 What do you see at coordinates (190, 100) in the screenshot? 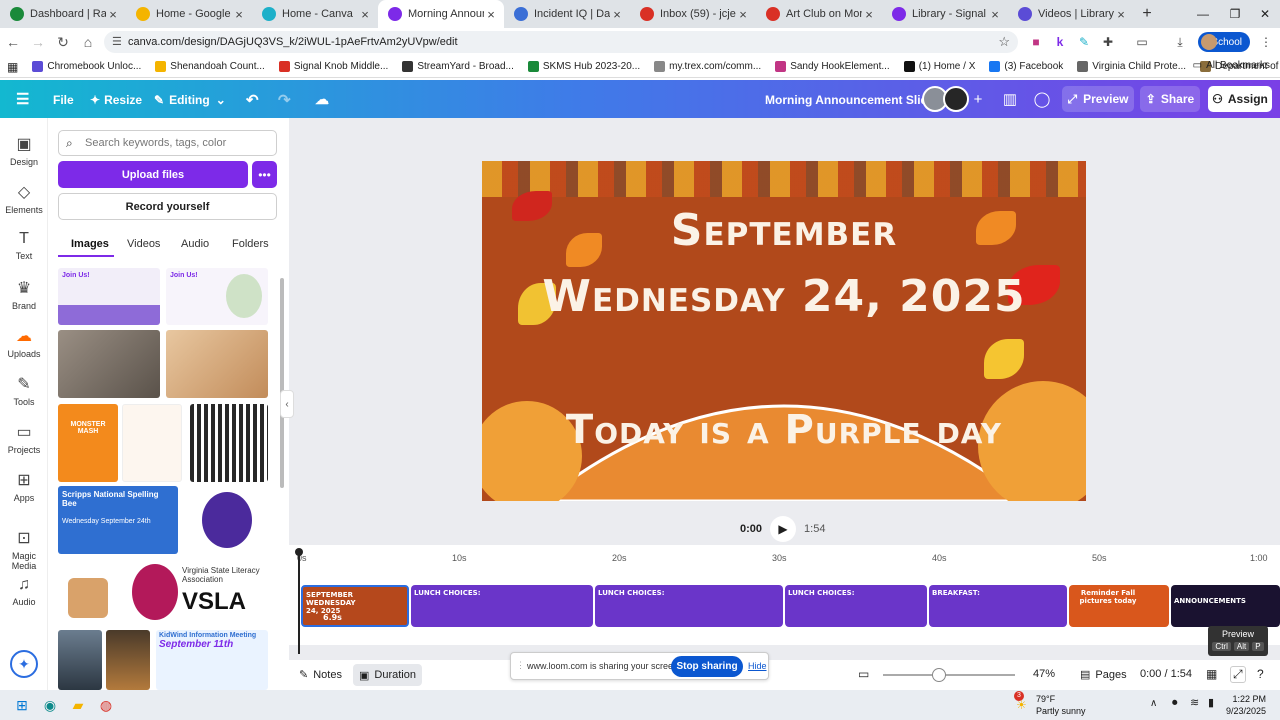
I see `editing-mode-dropdown: ✎ Editing ⌄` at bounding box center [190, 100].